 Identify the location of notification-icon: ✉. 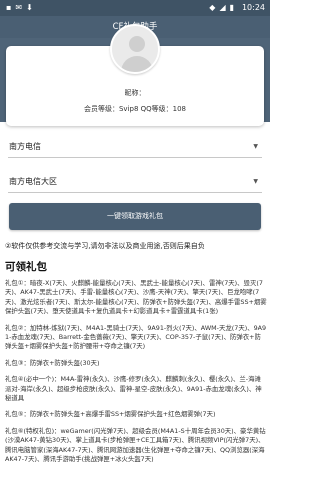
(19, 7).